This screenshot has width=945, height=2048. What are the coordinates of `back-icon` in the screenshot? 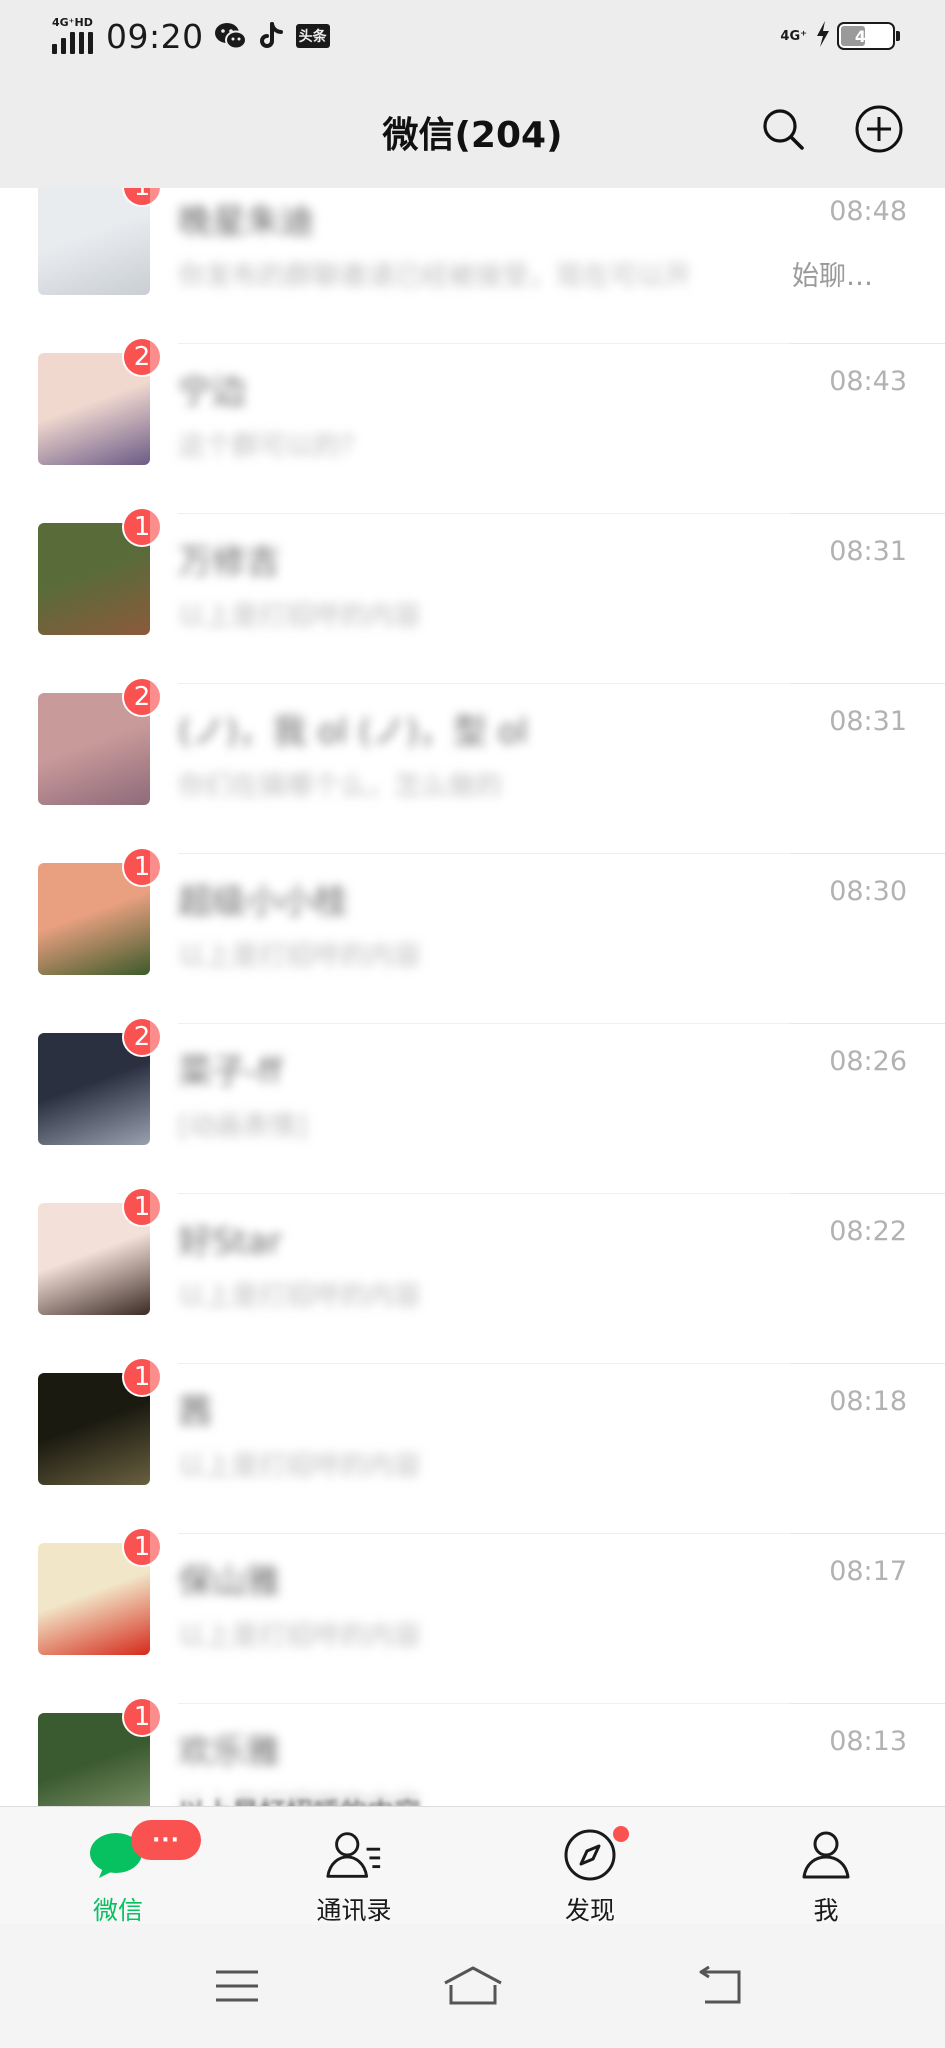 It's located at (720, 1985).